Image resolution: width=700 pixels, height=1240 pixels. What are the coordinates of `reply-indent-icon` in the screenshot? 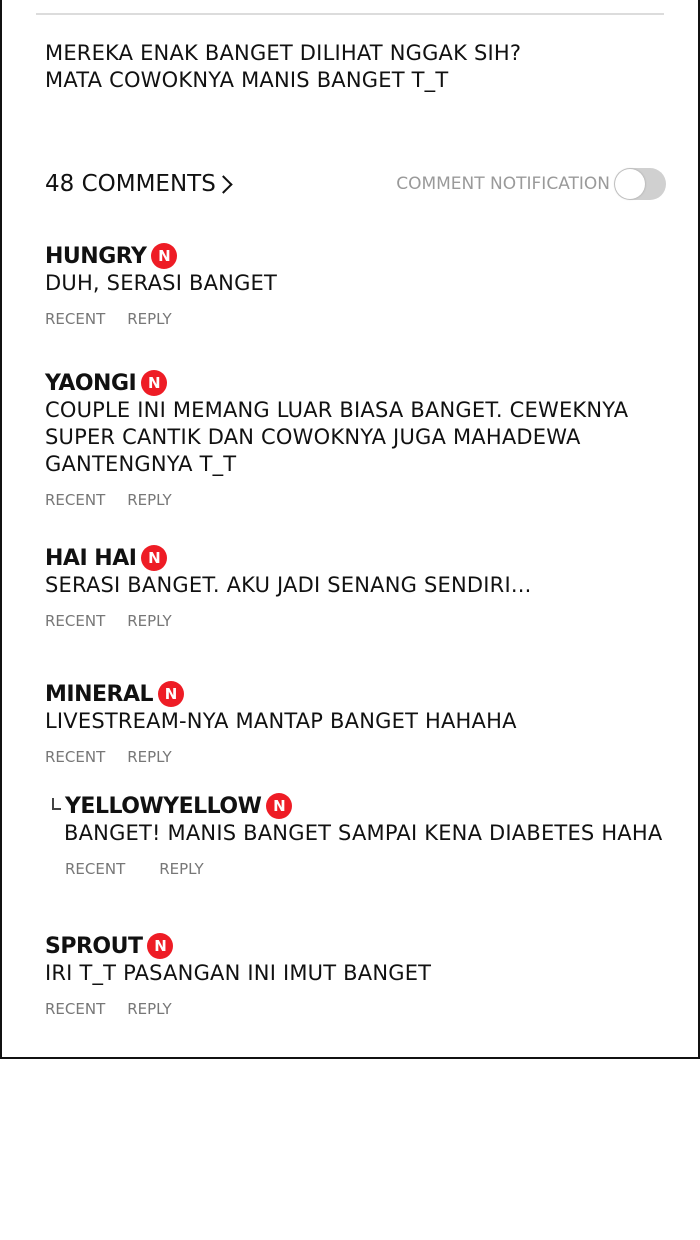 It's located at (56, 804).